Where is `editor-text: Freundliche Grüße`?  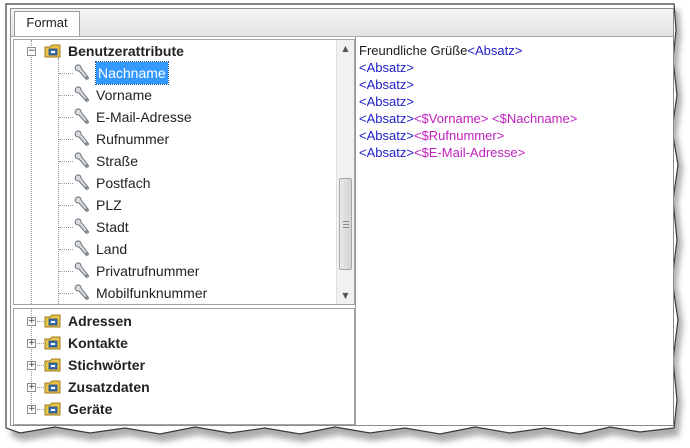 editor-text: Freundliche Grüße is located at coordinates (413, 50).